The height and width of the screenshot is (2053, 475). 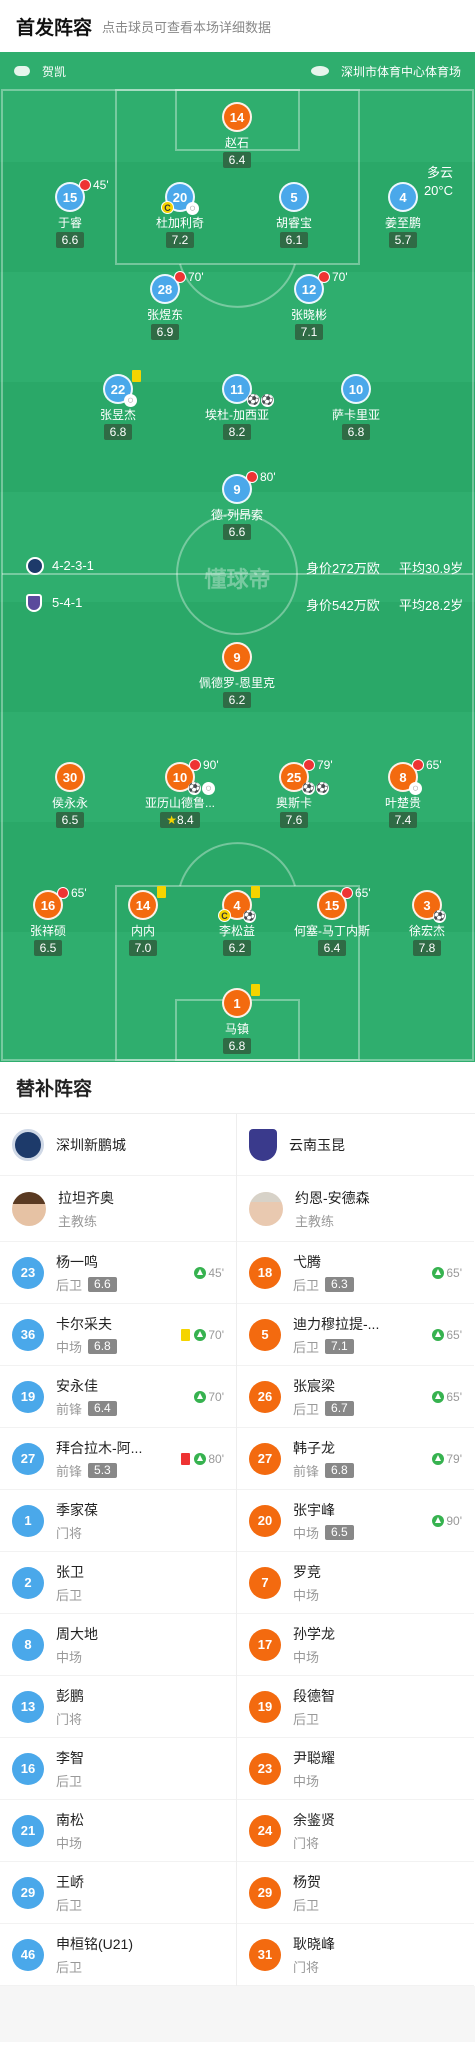 What do you see at coordinates (70, 795) in the screenshot?
I see `player-away-30: 30 侯永永 6.5` at bounding box center [70, 795].